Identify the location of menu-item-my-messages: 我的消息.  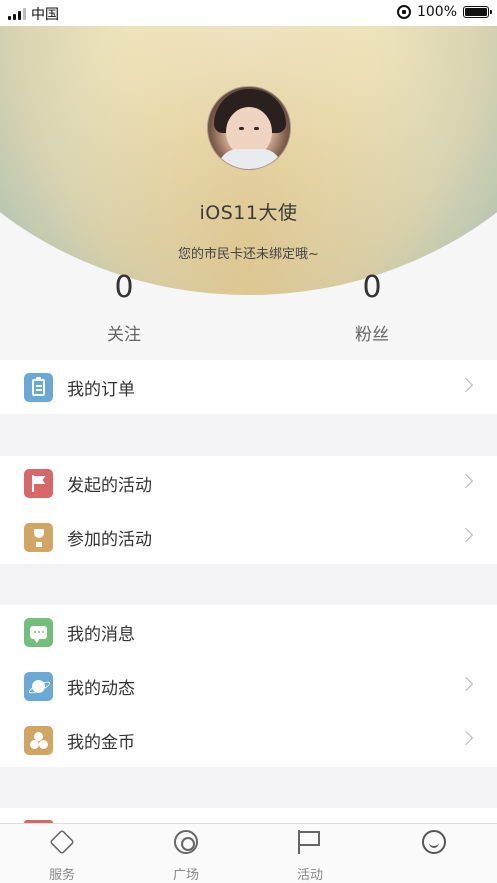
(248, 632).